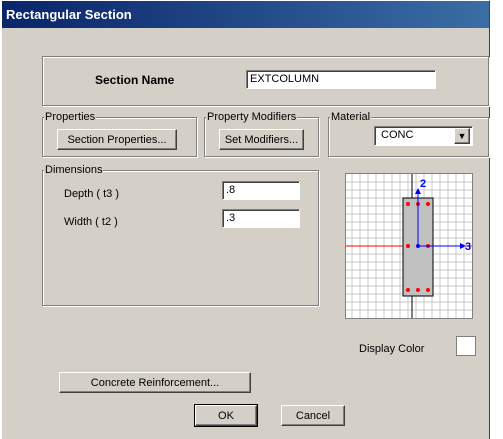 The height and width of the screenshot is (439, 503). I want to click on section-preview-drawing: 2 3, so click(409, 246).